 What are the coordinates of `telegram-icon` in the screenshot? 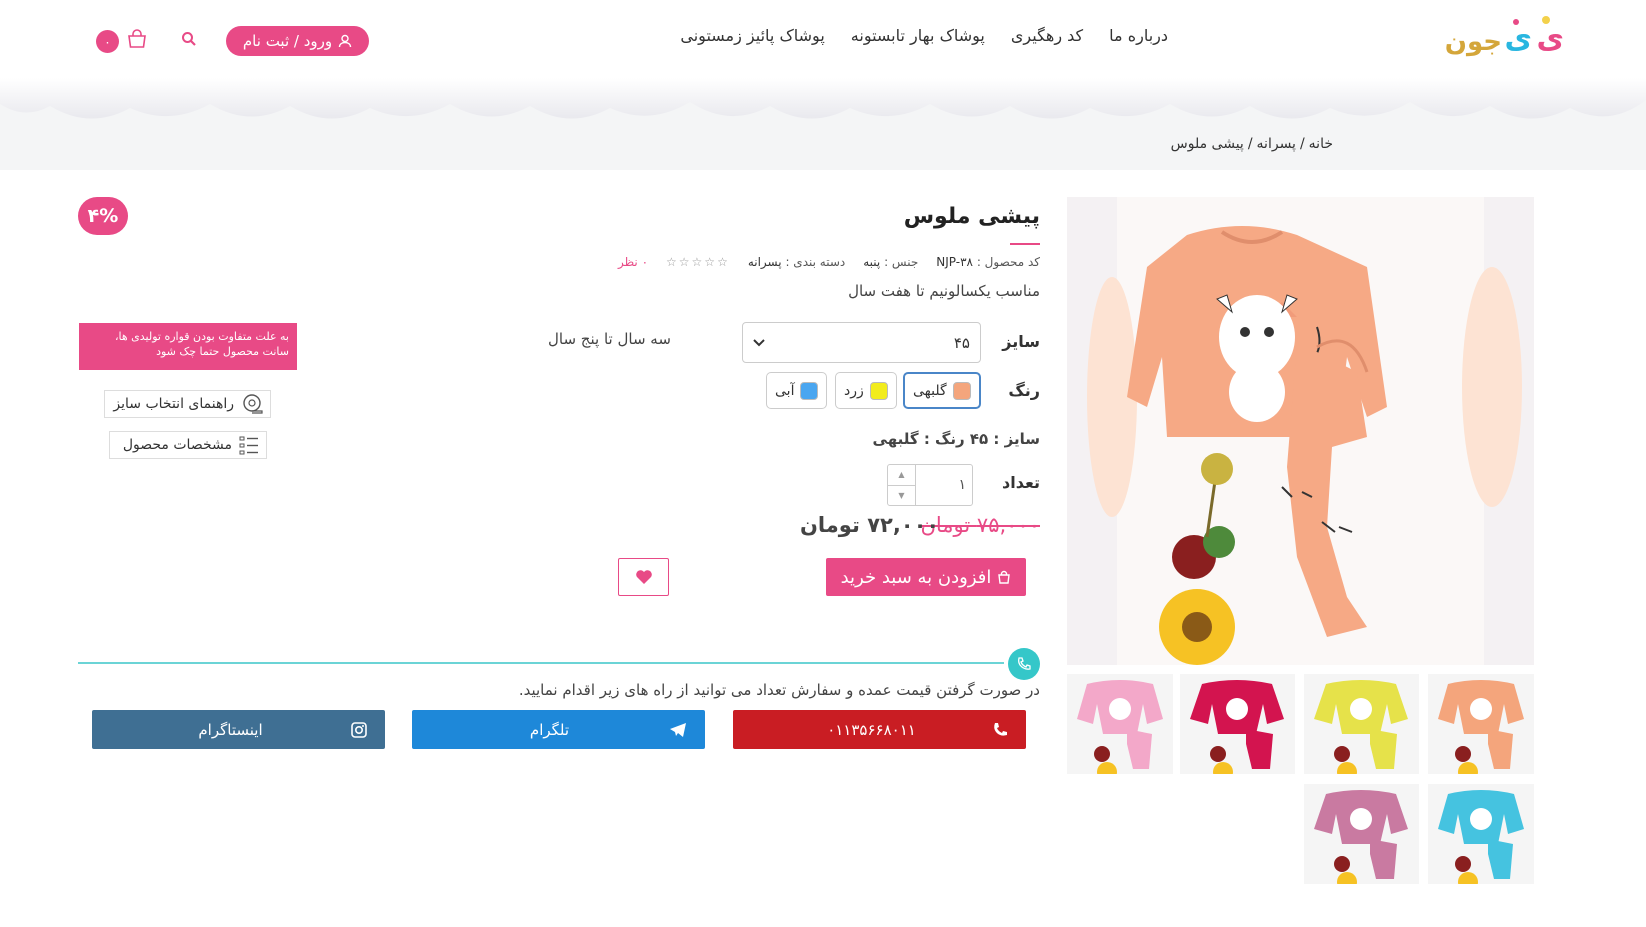 It's located at (678, 729).